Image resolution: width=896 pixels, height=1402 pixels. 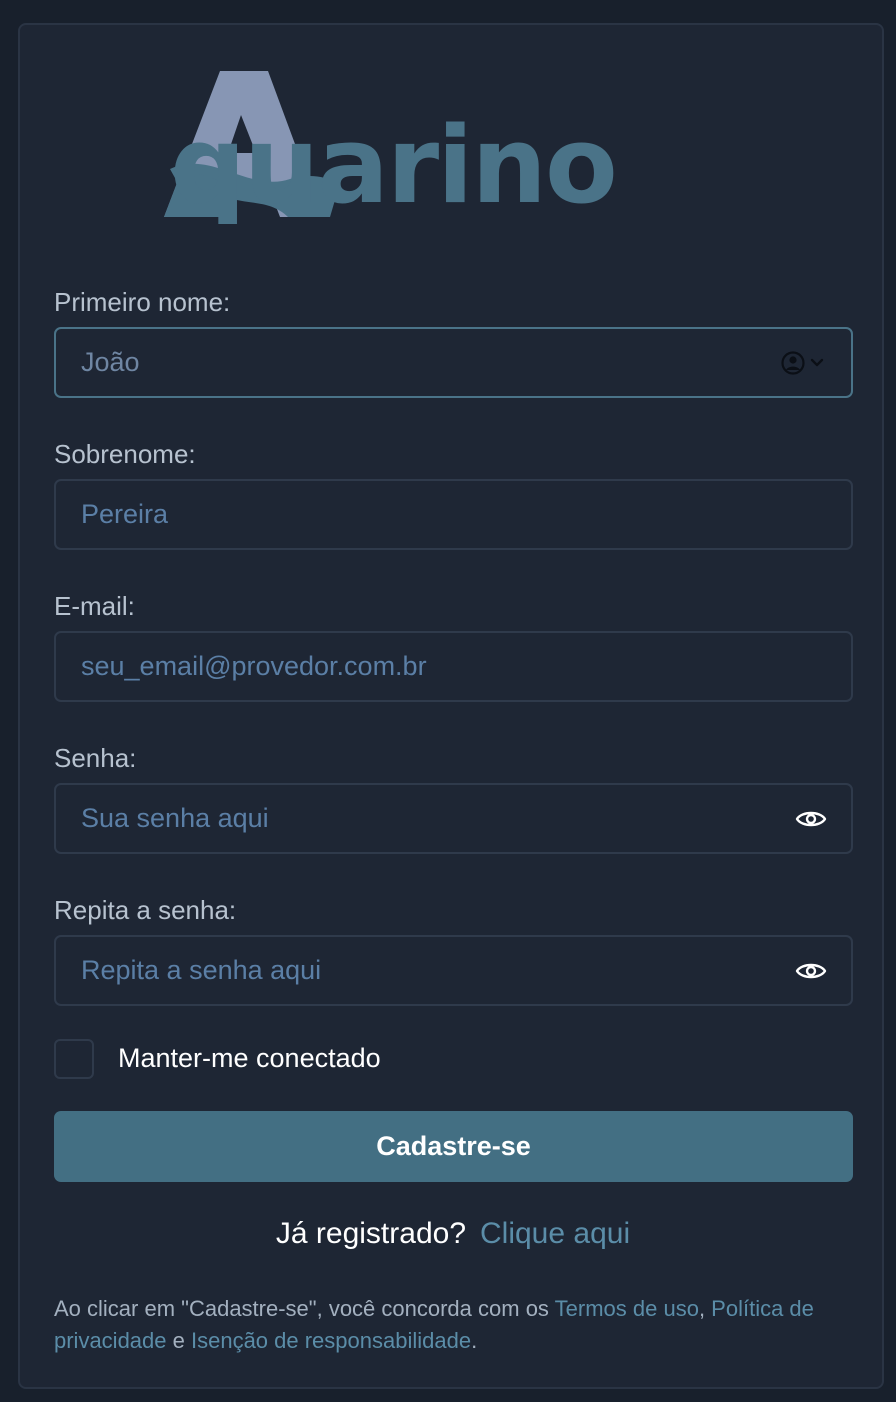 What do you see at coordinates (453, 970) in the screenshot?
I see `password-repeat-input: Repita a senha aqui` at bounding box center [453, 970].